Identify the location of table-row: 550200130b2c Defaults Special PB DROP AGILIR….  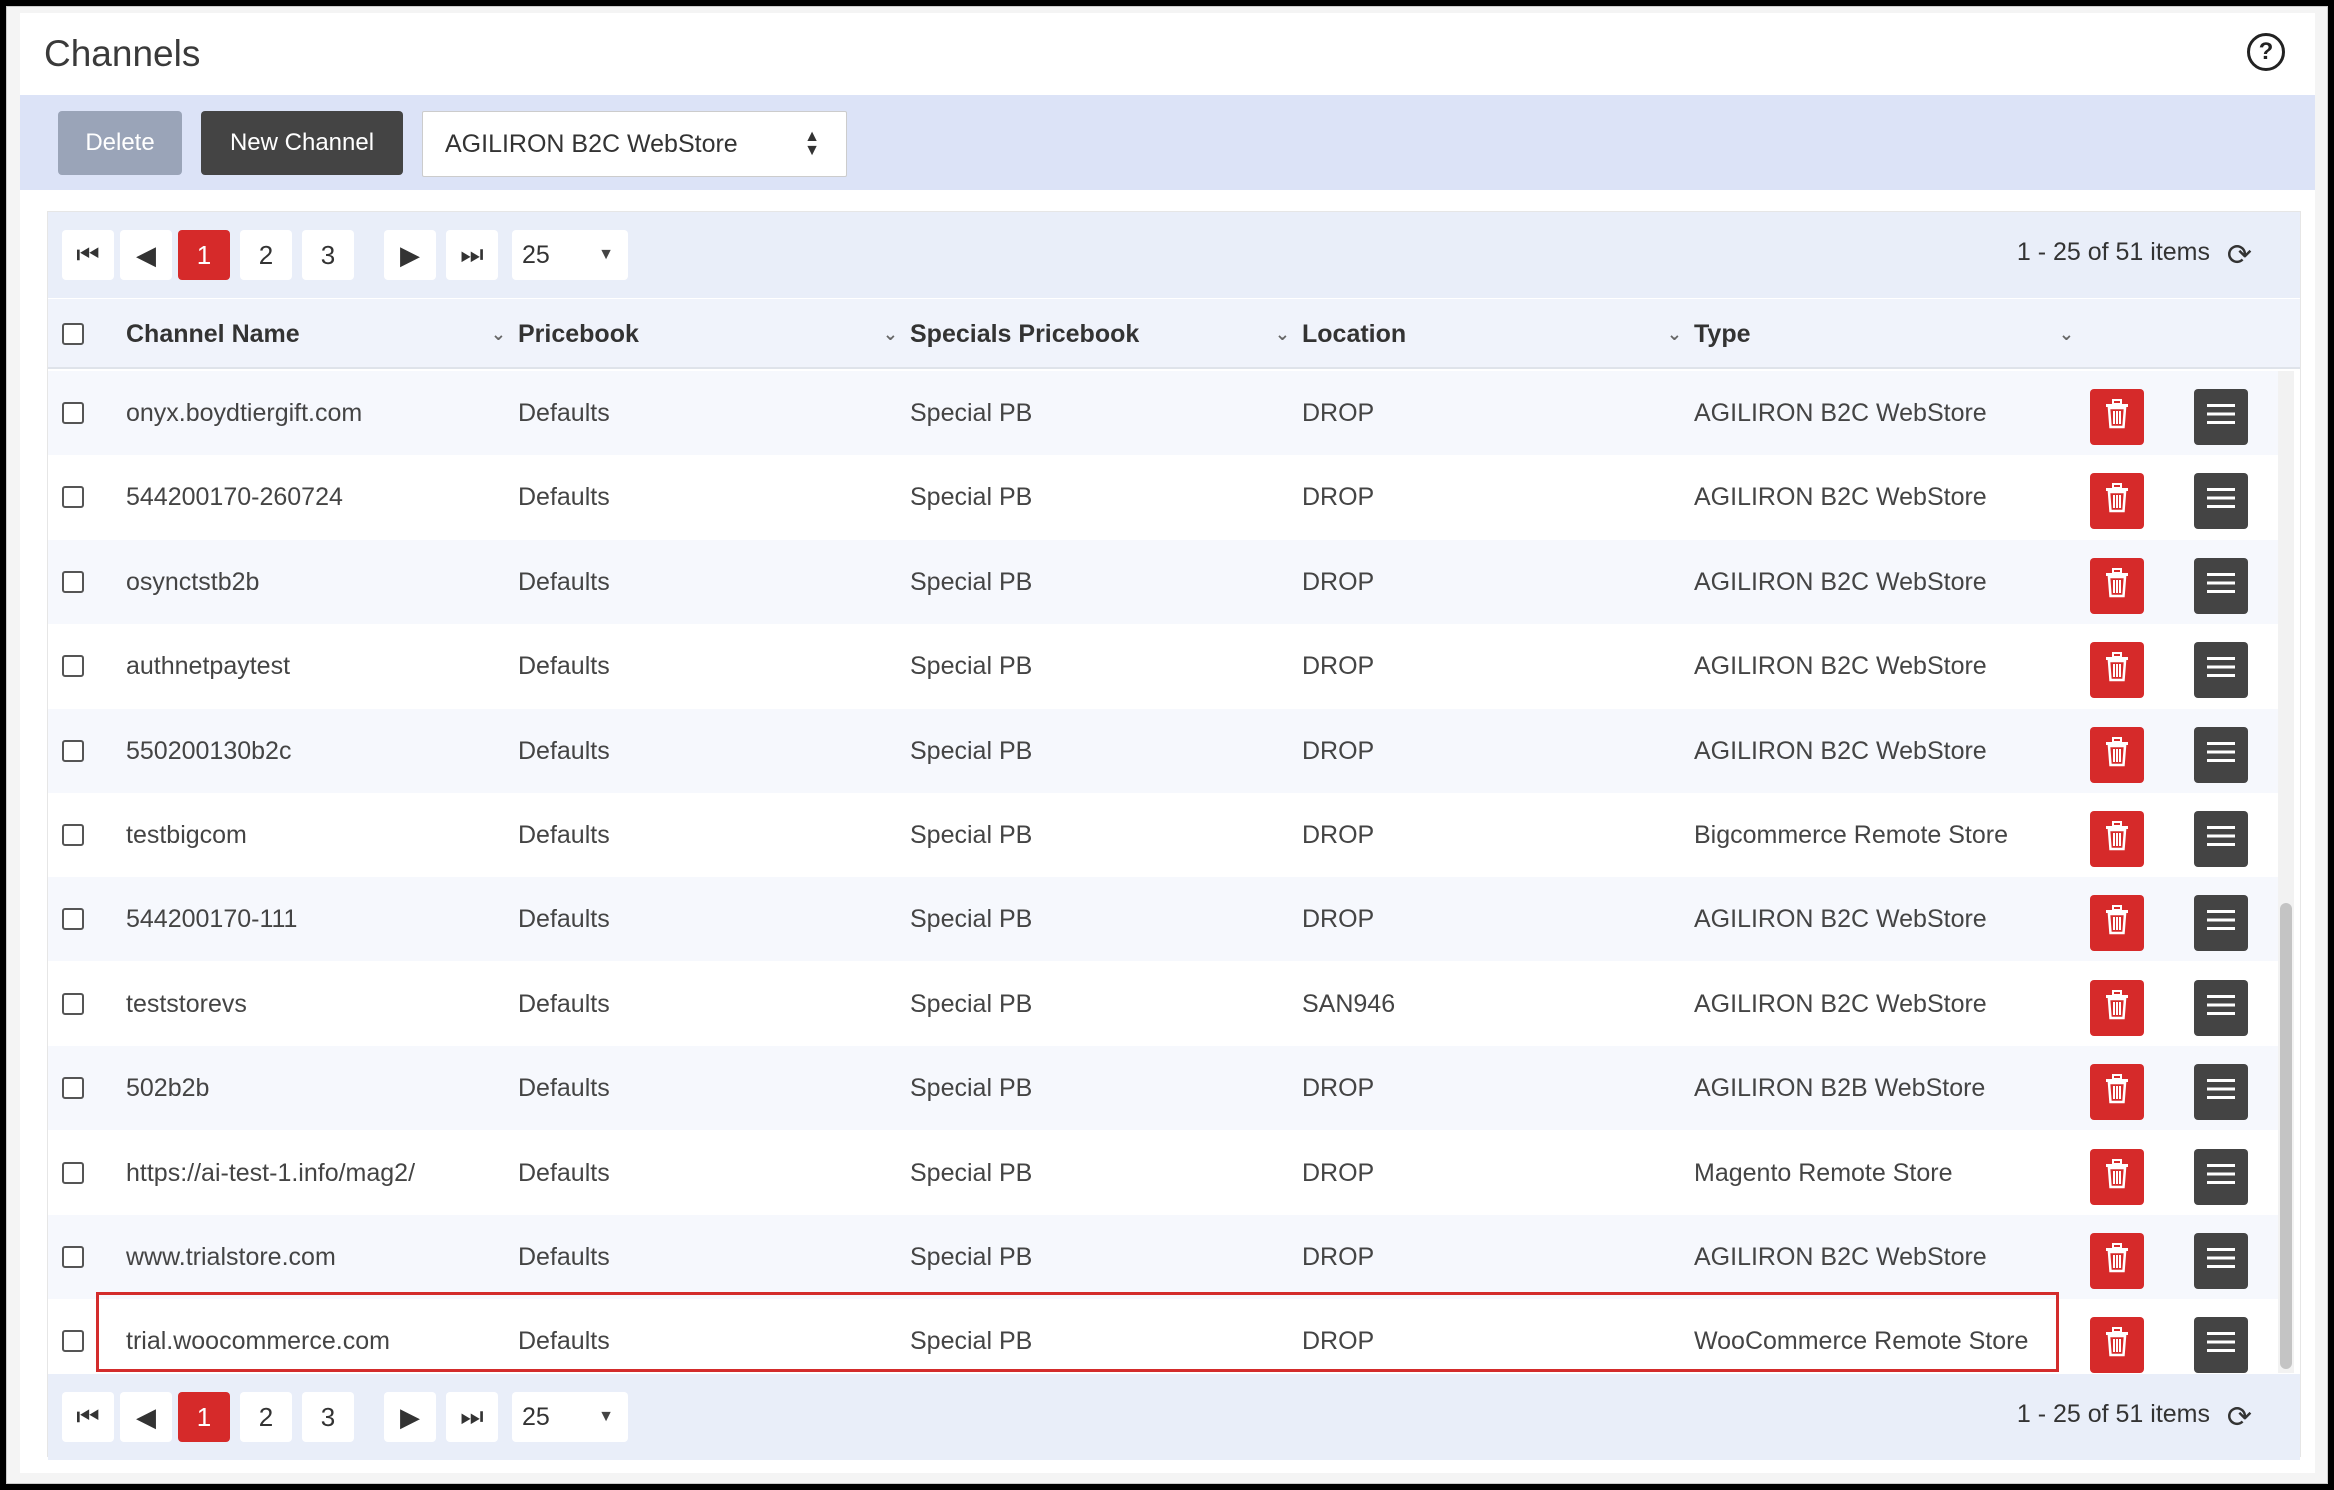
(1163, 751).